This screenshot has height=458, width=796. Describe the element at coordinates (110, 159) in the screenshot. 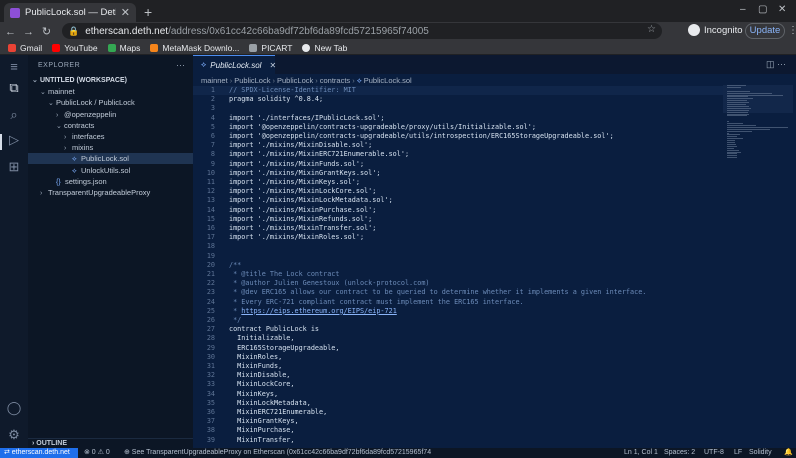

I see `tree-file: ⟡ PublicLock.sol` at that location.